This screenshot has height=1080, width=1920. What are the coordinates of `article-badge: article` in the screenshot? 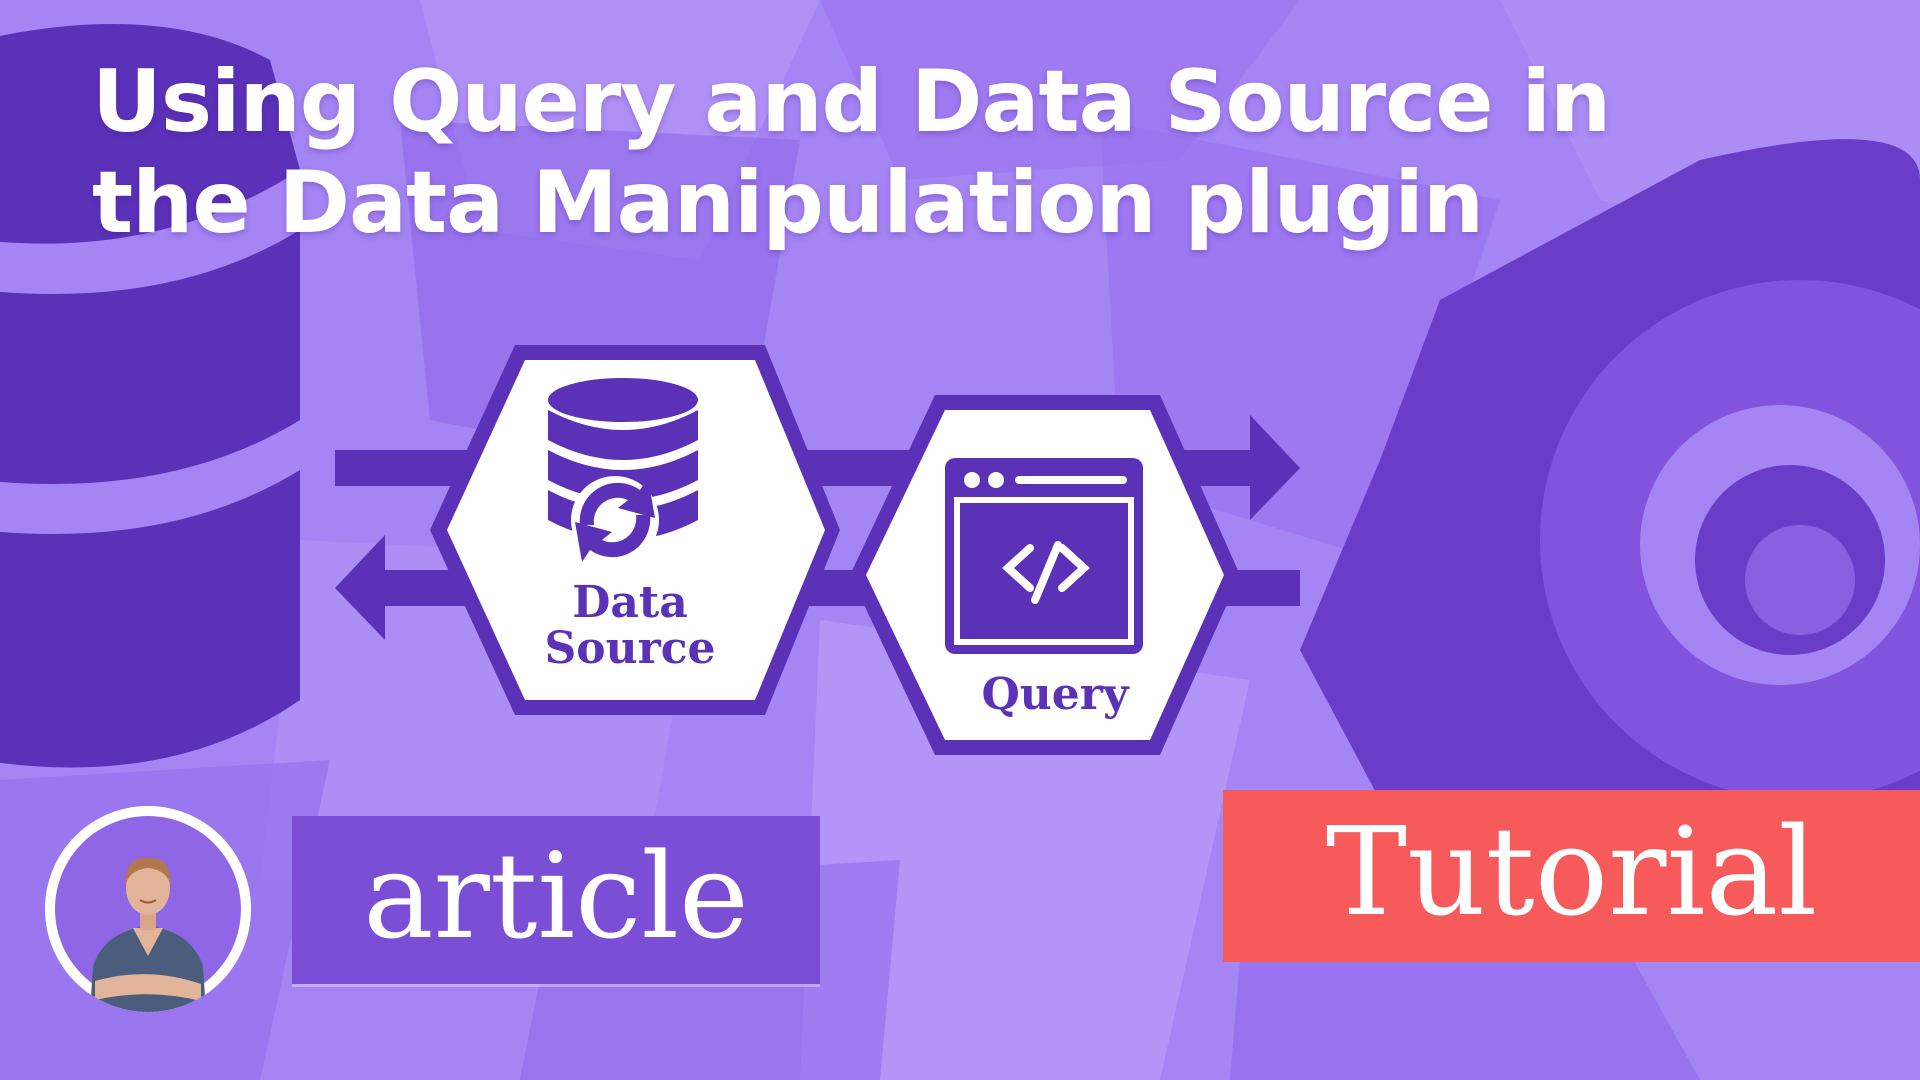 It's located at (556, 900).